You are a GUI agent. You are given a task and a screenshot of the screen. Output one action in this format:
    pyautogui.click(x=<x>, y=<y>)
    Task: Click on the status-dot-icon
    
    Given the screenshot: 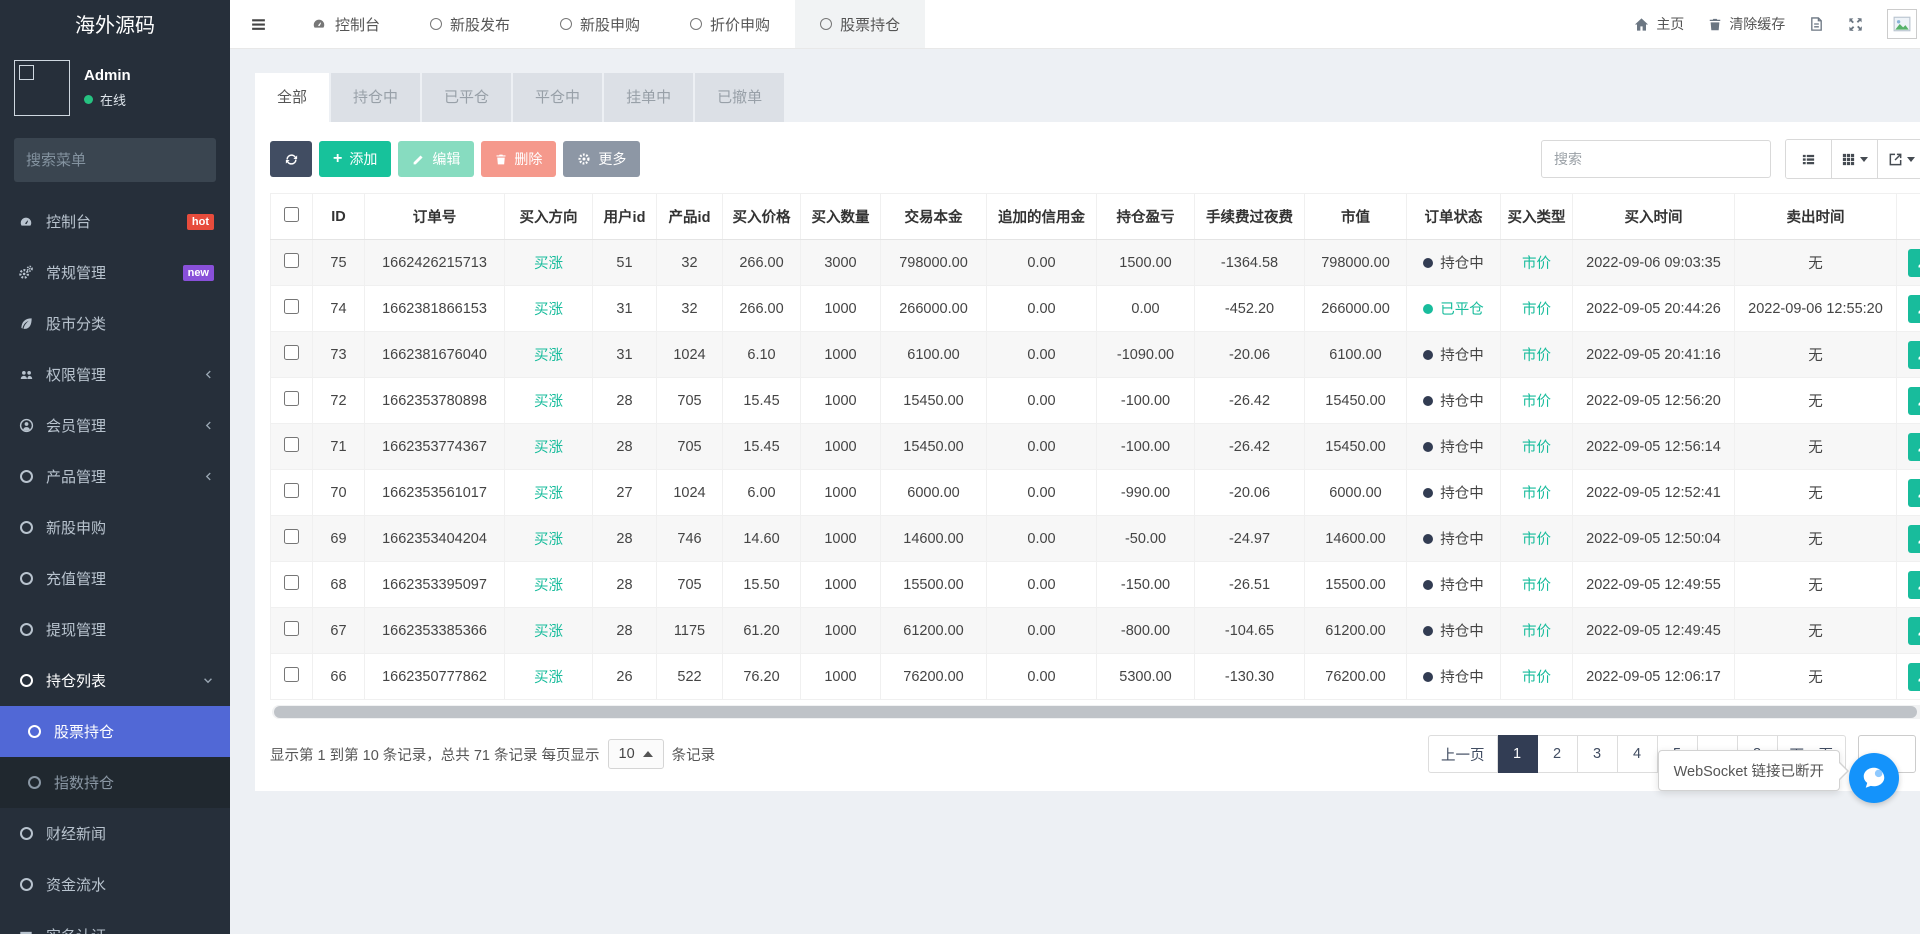 What is the action you would take?
    pyautogui.click(x=1428, y=676)
    